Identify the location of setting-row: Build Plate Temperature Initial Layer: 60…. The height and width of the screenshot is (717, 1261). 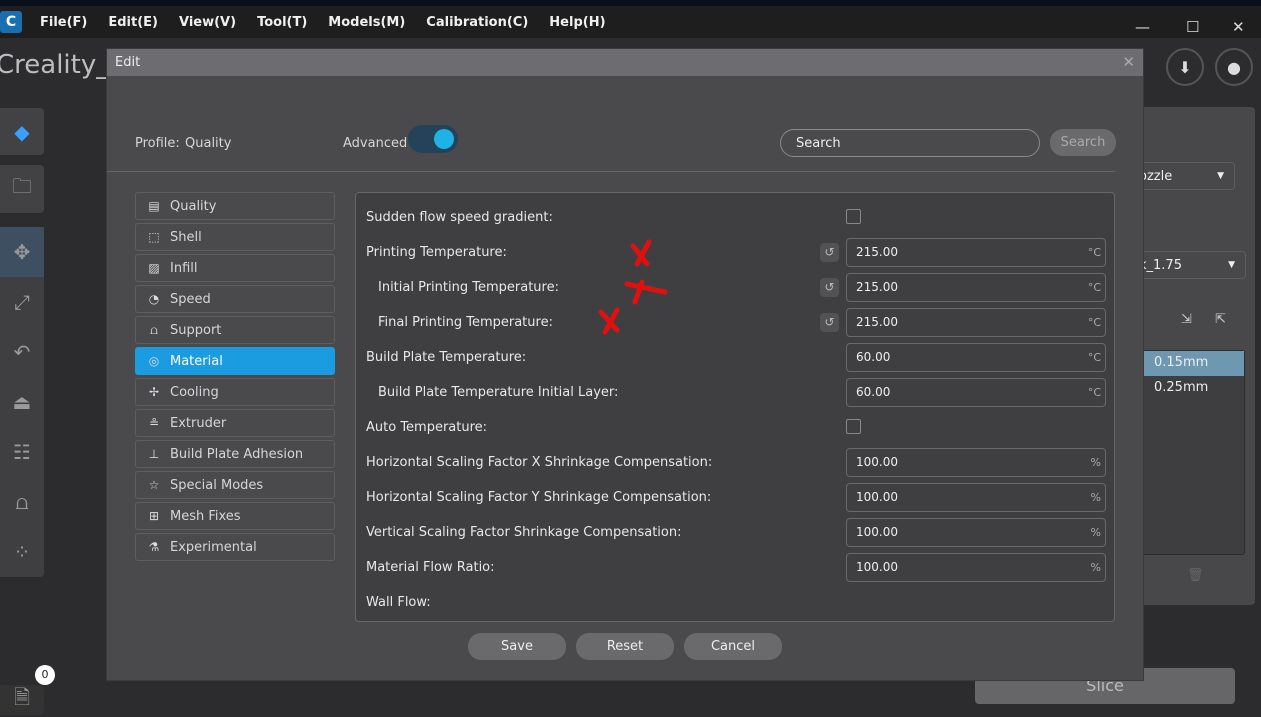
(735, 392).